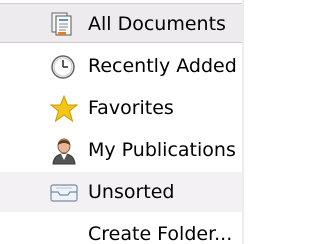 The image size is (320, 244). What do you see at coordinates (64, 151) in the screenshot?
I see `person-icon` at bounding box center [64, 151].